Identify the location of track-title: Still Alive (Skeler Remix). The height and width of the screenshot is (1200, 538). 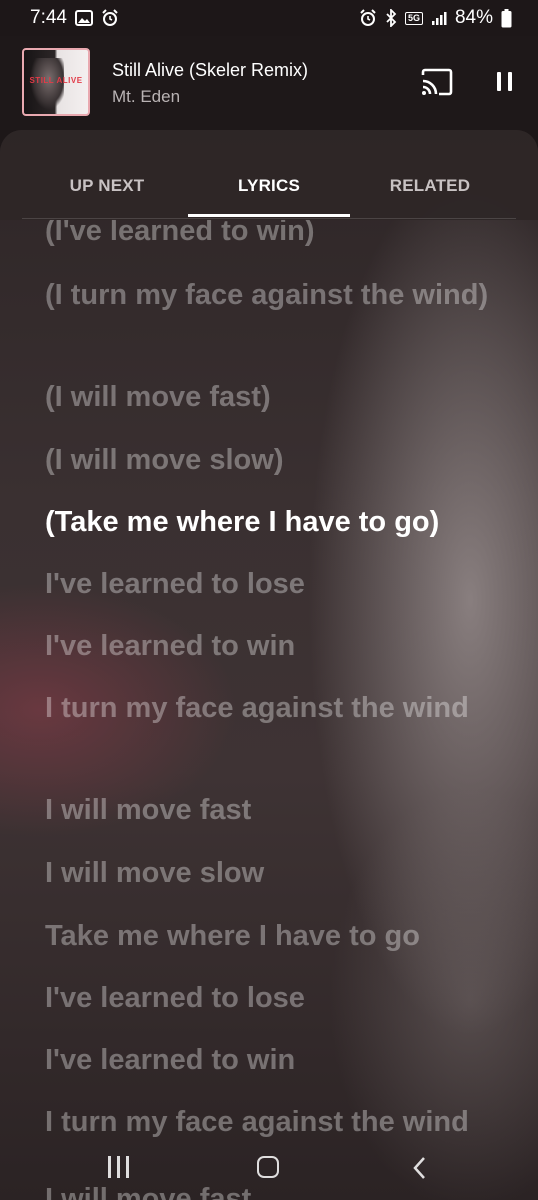
(210, 70).